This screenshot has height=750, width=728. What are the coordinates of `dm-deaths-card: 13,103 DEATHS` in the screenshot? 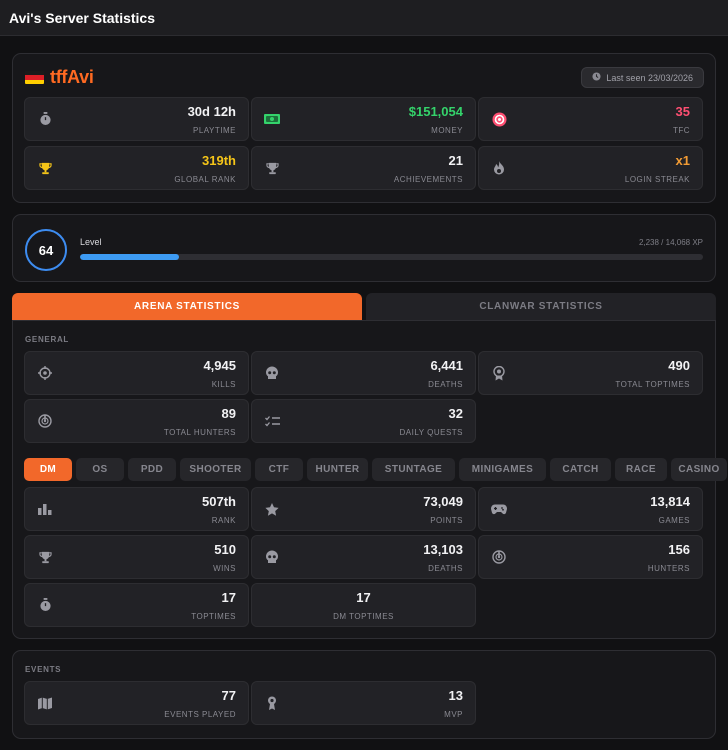 It's located at (363, 557).